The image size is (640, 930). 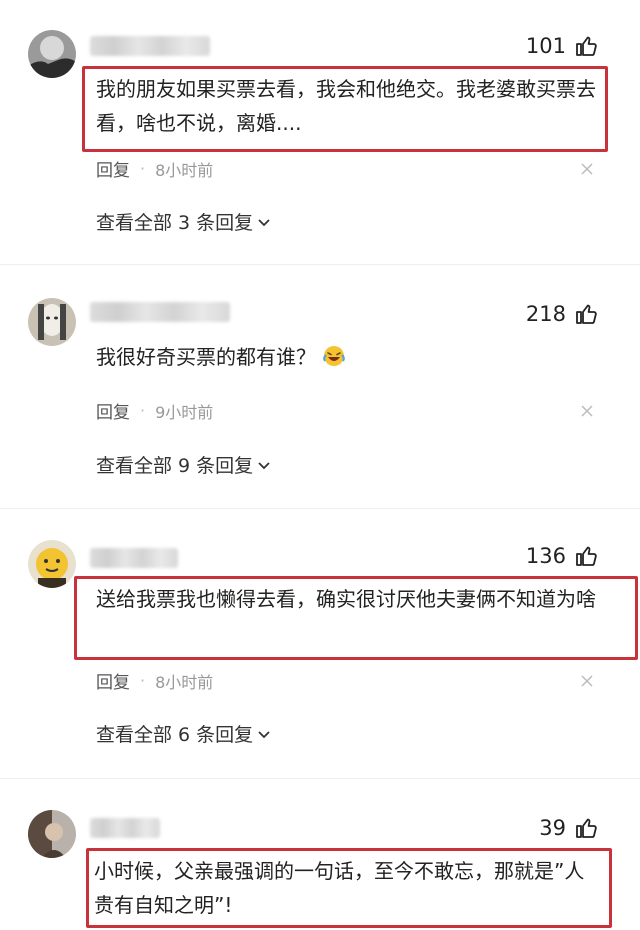 I want to click on view-replies-label: 查看全部 9 条回复, so click(x=175, y=466).